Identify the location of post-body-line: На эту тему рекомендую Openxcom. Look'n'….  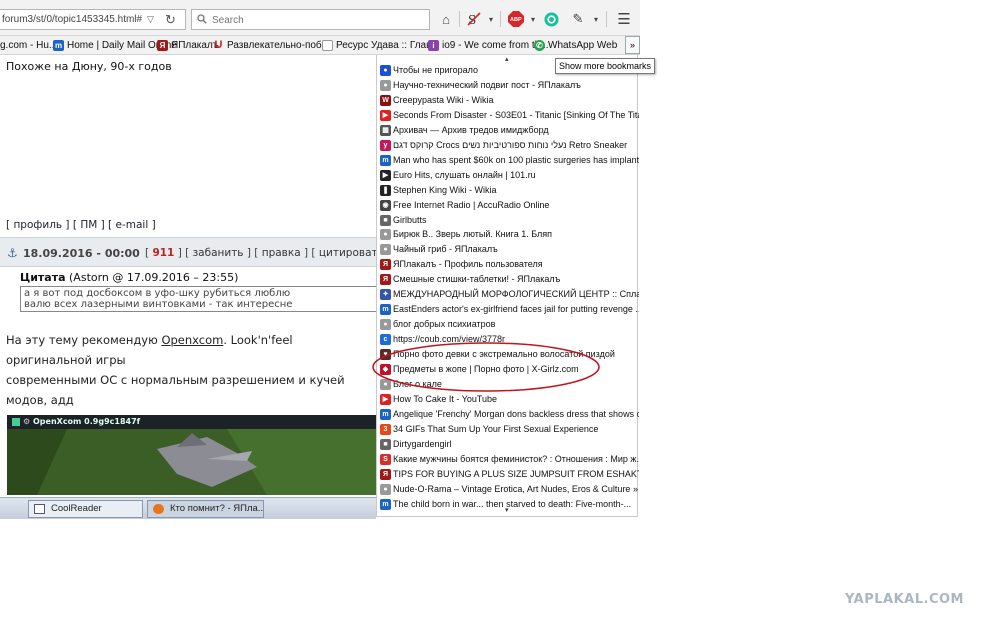
(191, 350).